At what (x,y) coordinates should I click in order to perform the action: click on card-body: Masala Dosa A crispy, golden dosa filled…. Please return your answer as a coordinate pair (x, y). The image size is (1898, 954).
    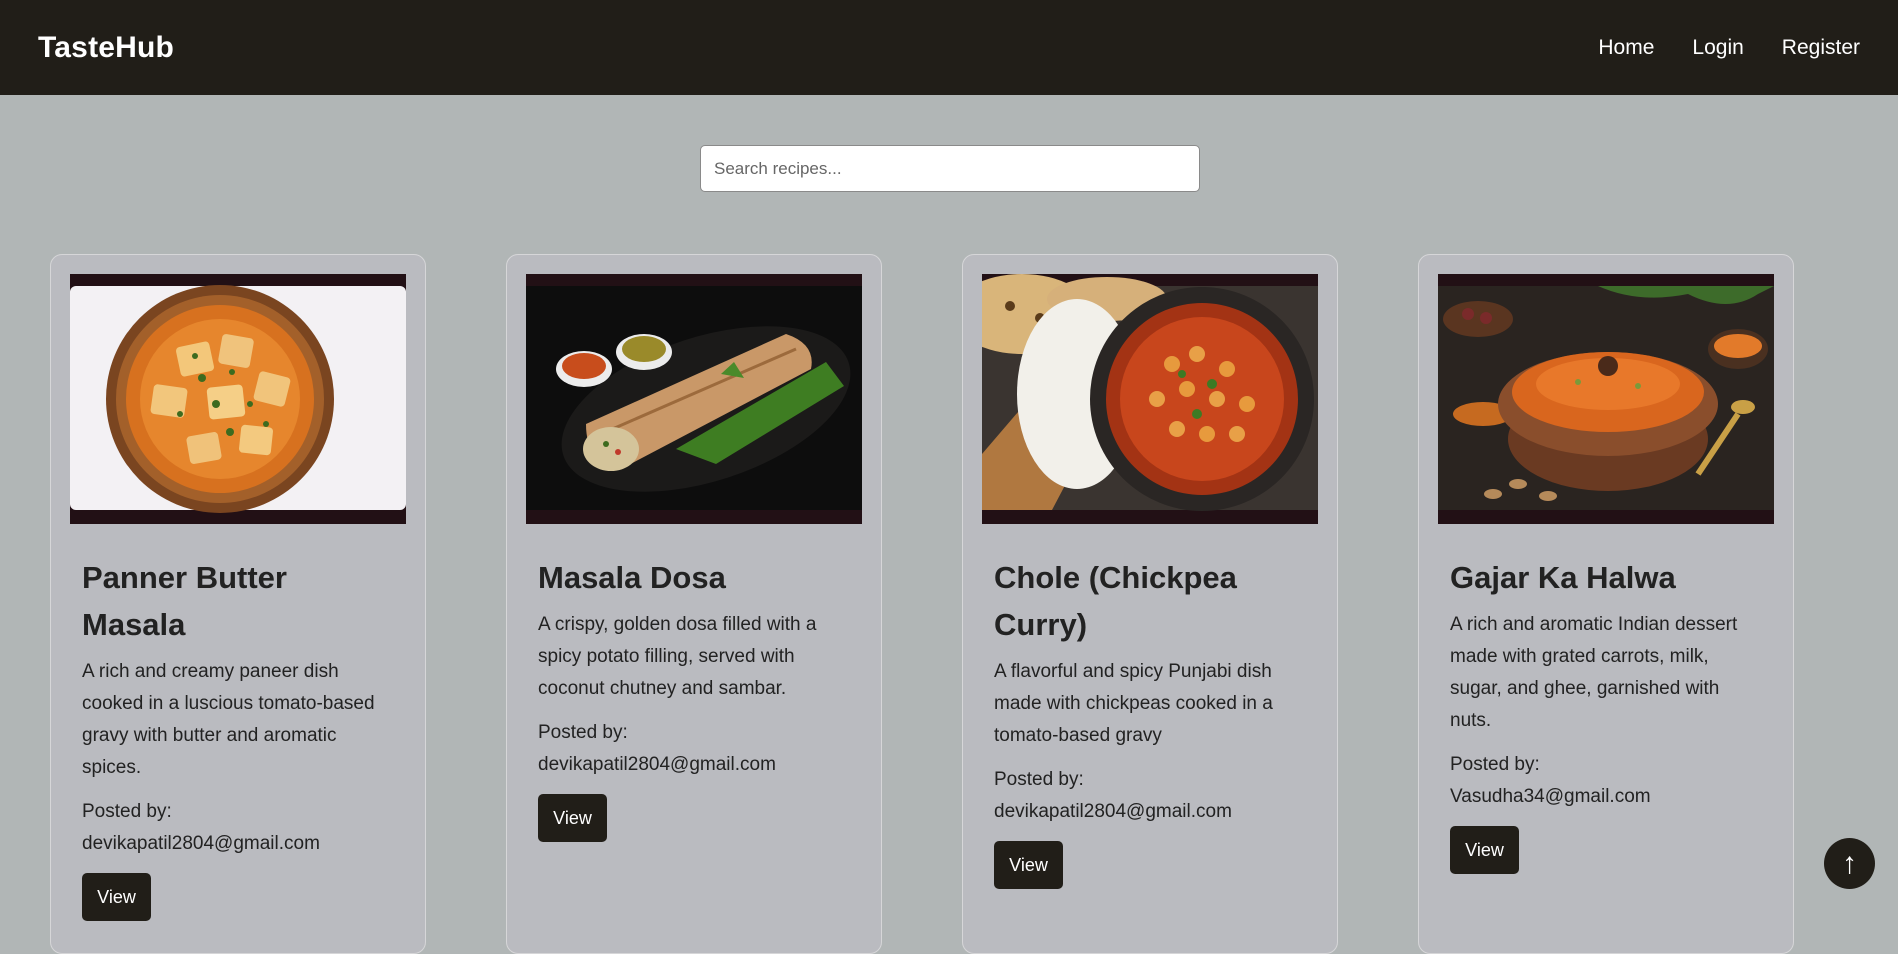
    Looking at the image, I should click on (694, 698).